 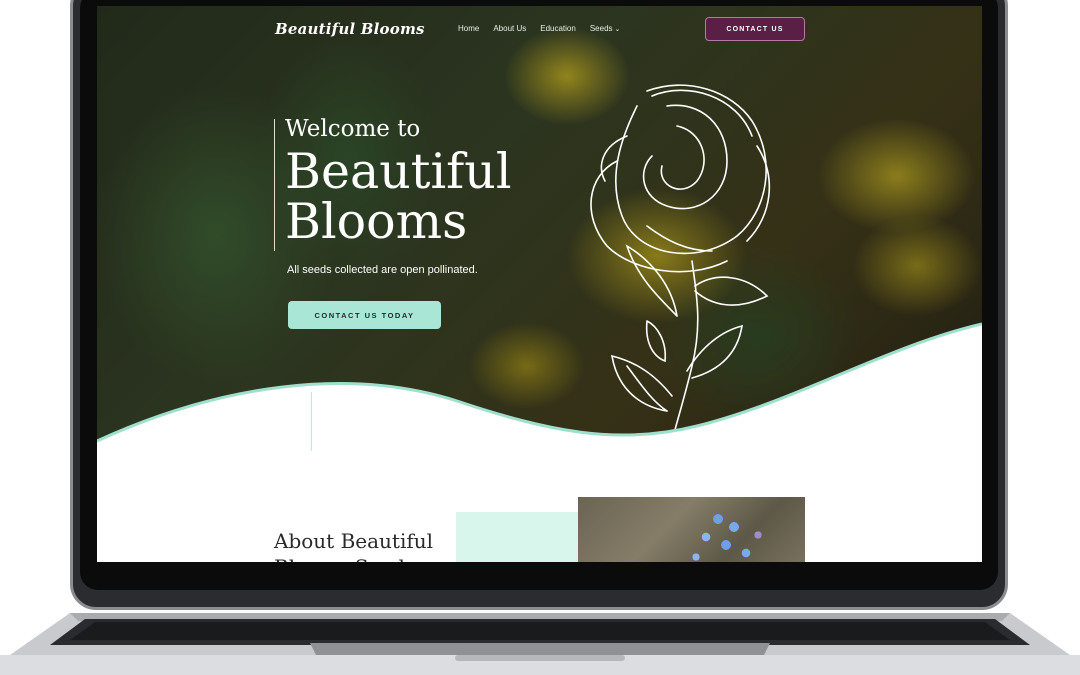 I want to click on about-heading-line-2: Blooms Seeds, so click(x=364, y=558).